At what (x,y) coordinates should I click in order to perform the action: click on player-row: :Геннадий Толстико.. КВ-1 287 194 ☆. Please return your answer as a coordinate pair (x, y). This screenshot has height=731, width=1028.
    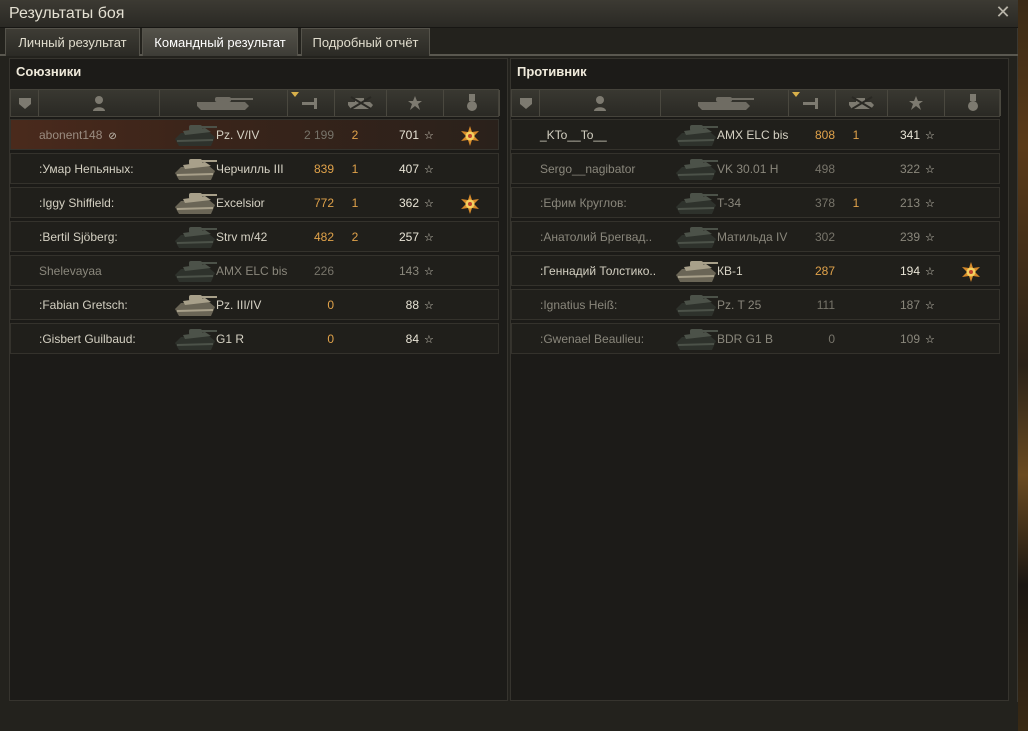
    Looking at the image, I should click on (755, 270).